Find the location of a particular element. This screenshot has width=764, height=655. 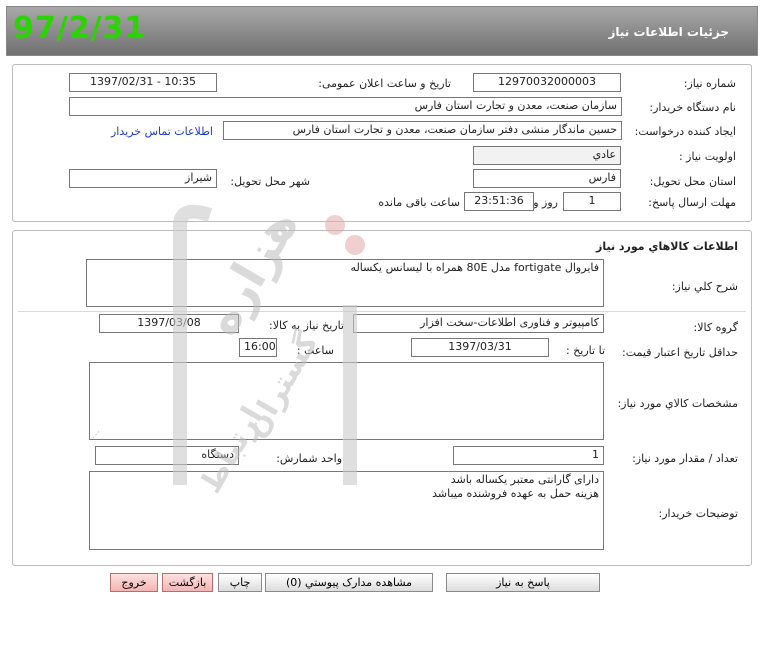

deadline-time-field: 23:51:36 is located at coordinates (499, 201).